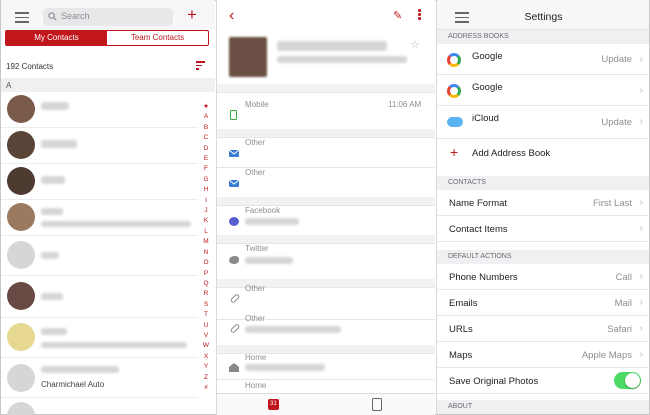 Image resolution: width=650 pixels, height=415 pixels. Describe the element at coordinates (206, 169) in the screenshot. I see `index-letter: F` at that location.